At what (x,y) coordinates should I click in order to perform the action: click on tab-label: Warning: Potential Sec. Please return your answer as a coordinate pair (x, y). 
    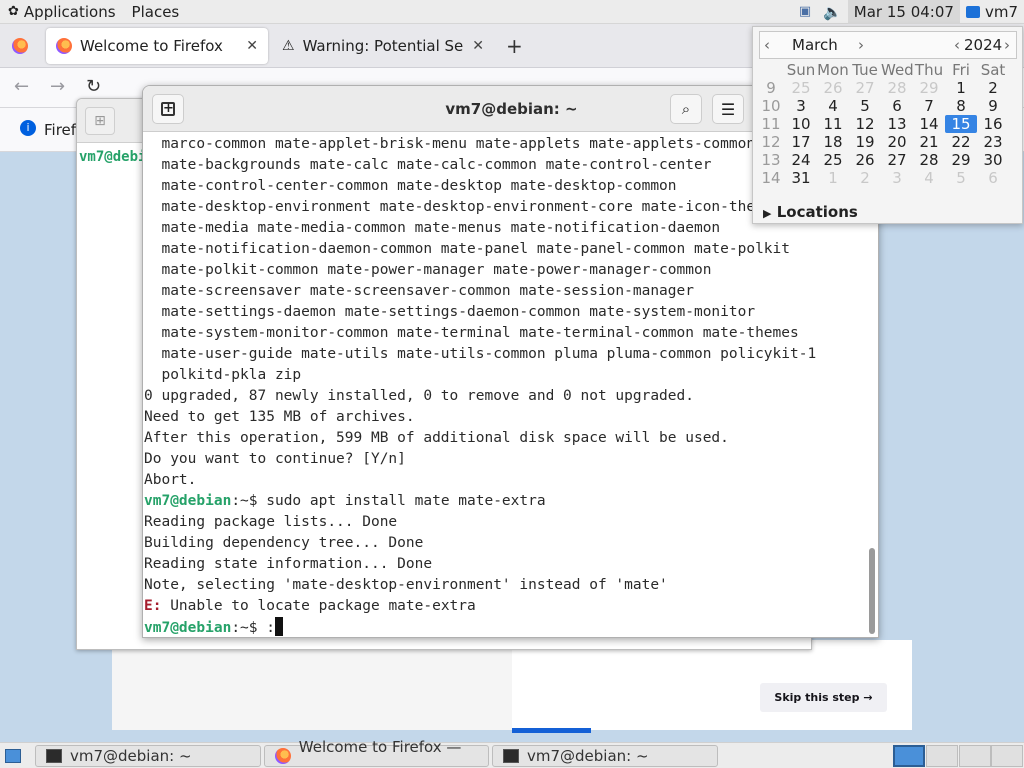
    Looking at the image, I should click on (383, 46).